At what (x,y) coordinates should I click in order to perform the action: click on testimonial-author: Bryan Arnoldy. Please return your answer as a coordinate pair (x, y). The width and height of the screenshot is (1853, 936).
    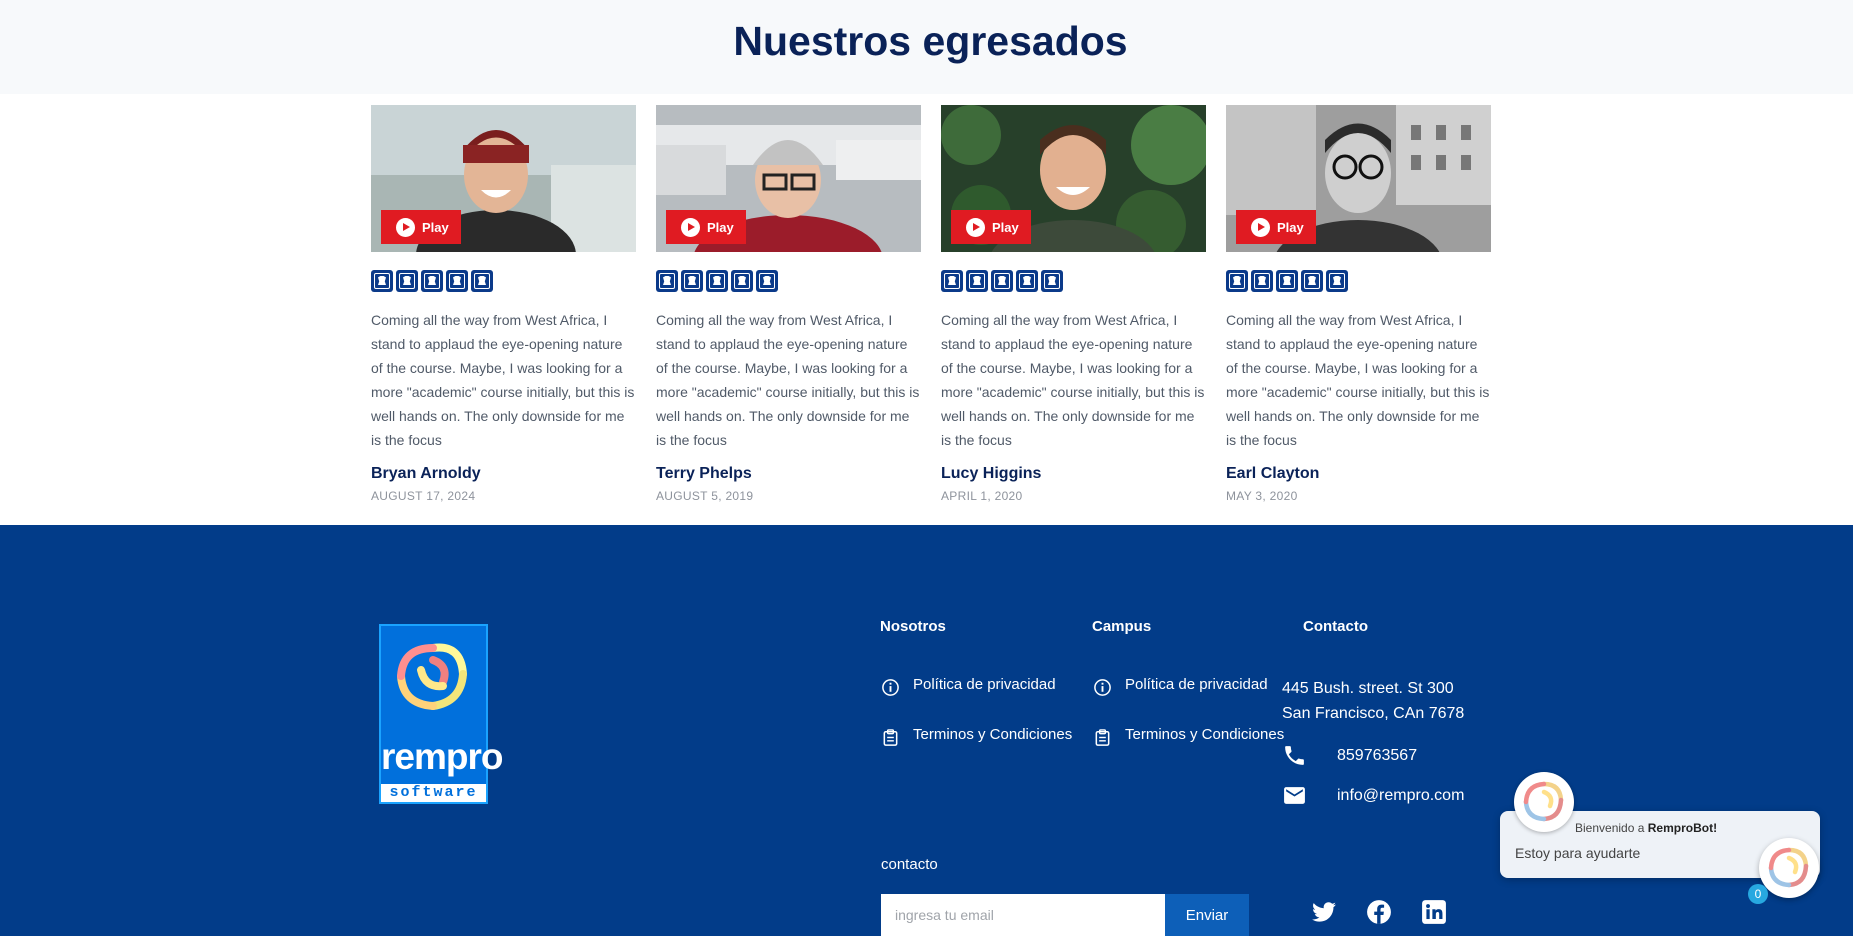
    Looking at the image, I should click on (426, 473).